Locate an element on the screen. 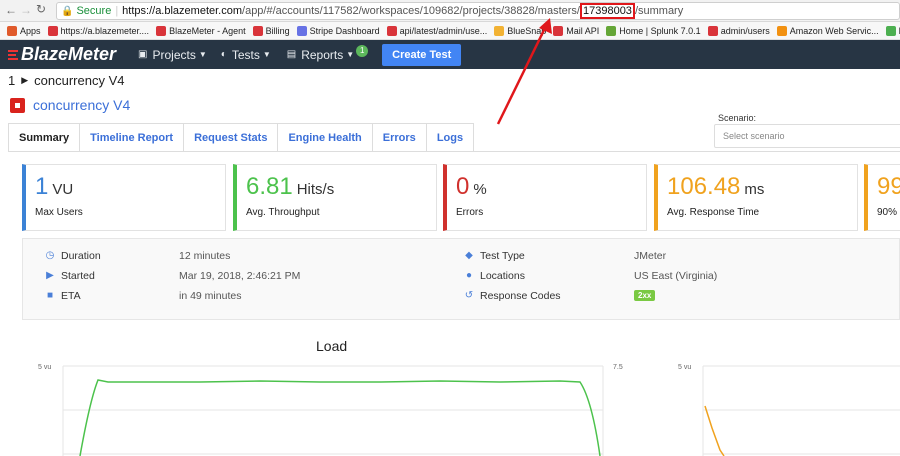 The image size is (900, 456). tab-divider is located at coordinates (454, 151).